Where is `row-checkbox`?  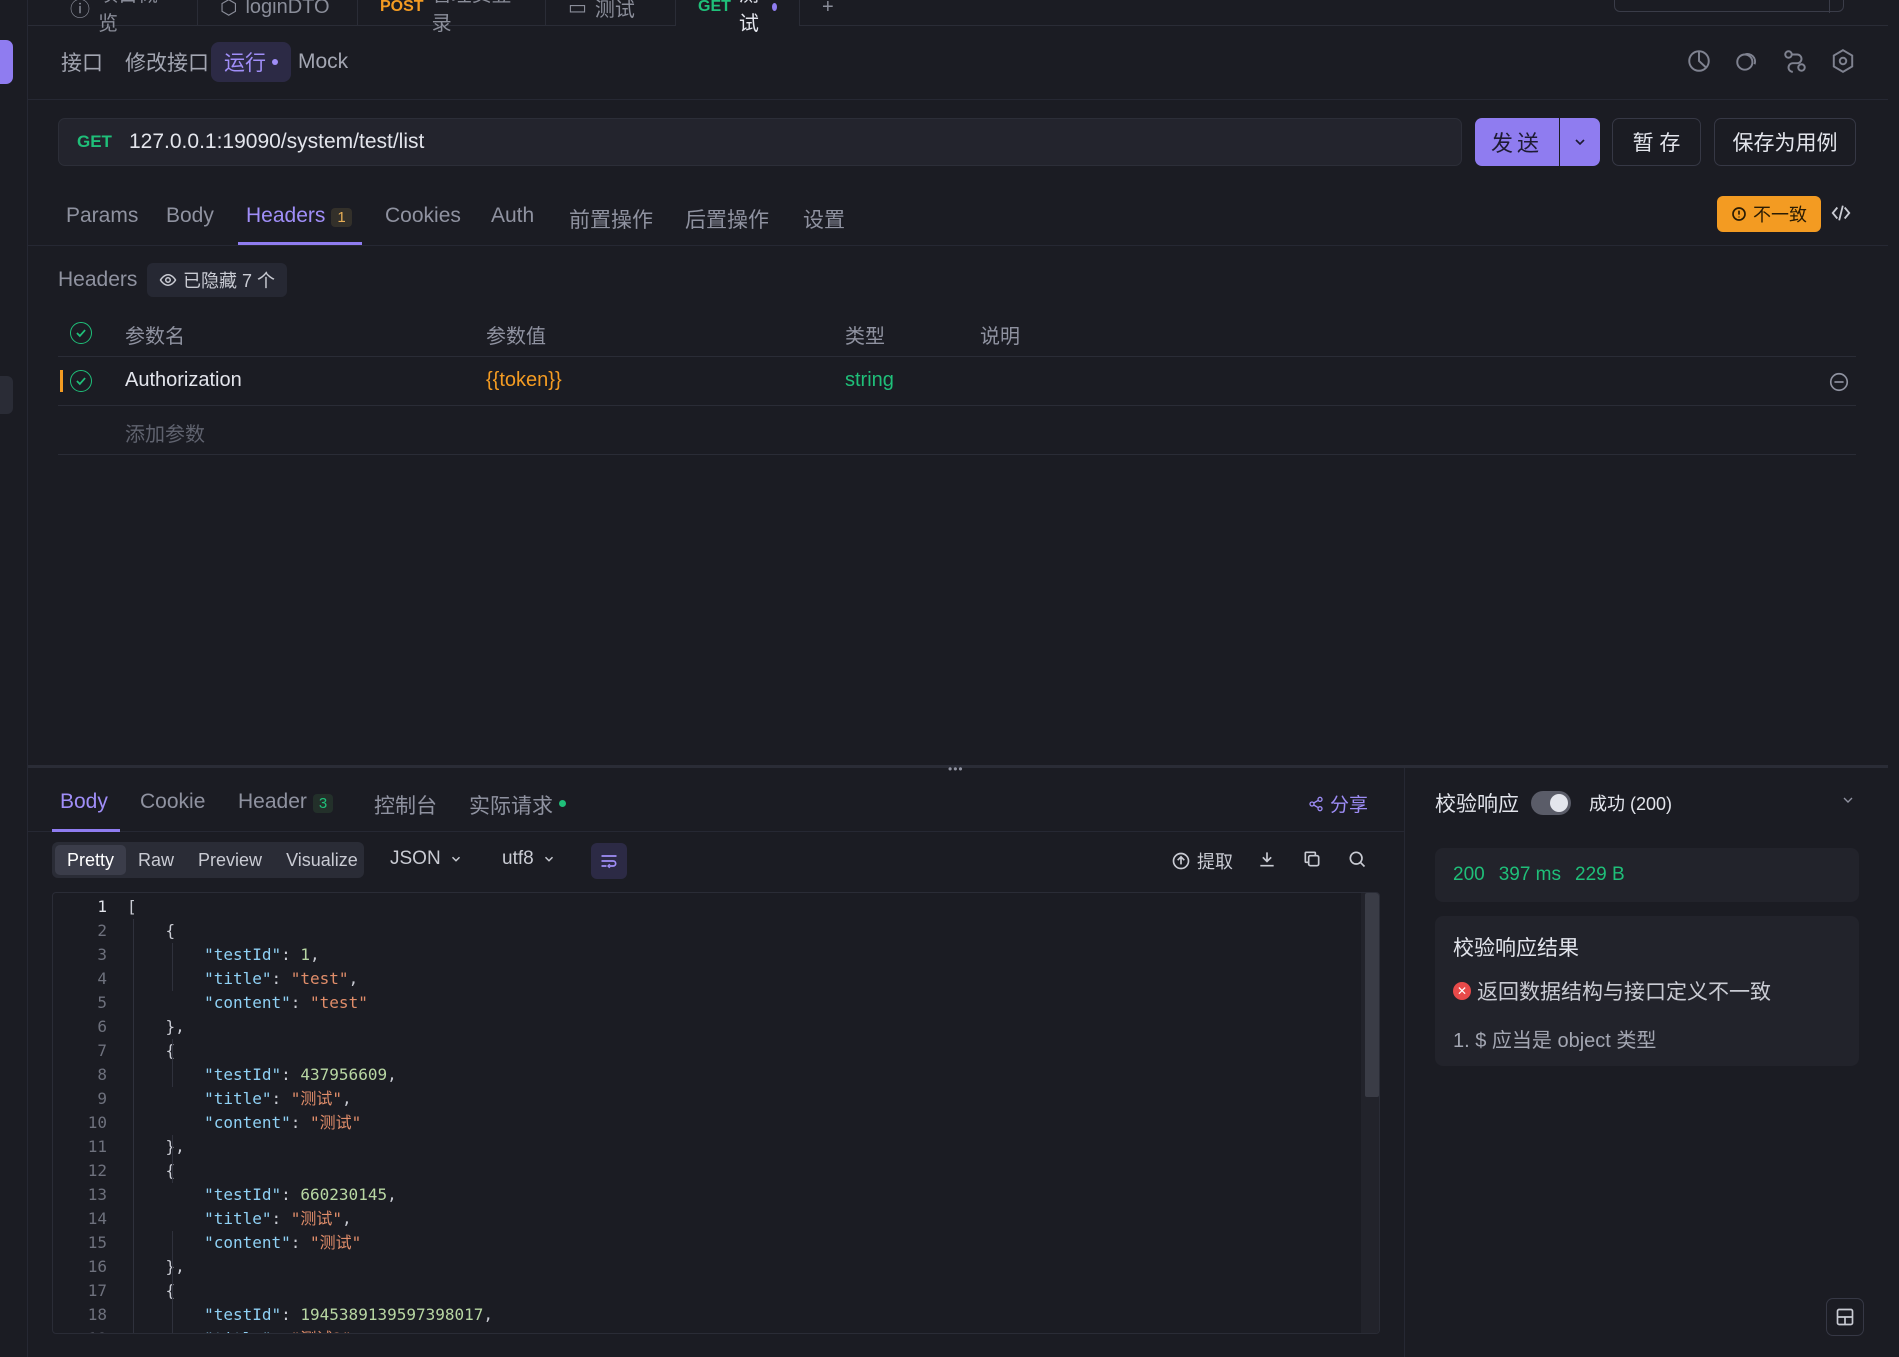
row-checkbox is located at coordinates (81, 381).